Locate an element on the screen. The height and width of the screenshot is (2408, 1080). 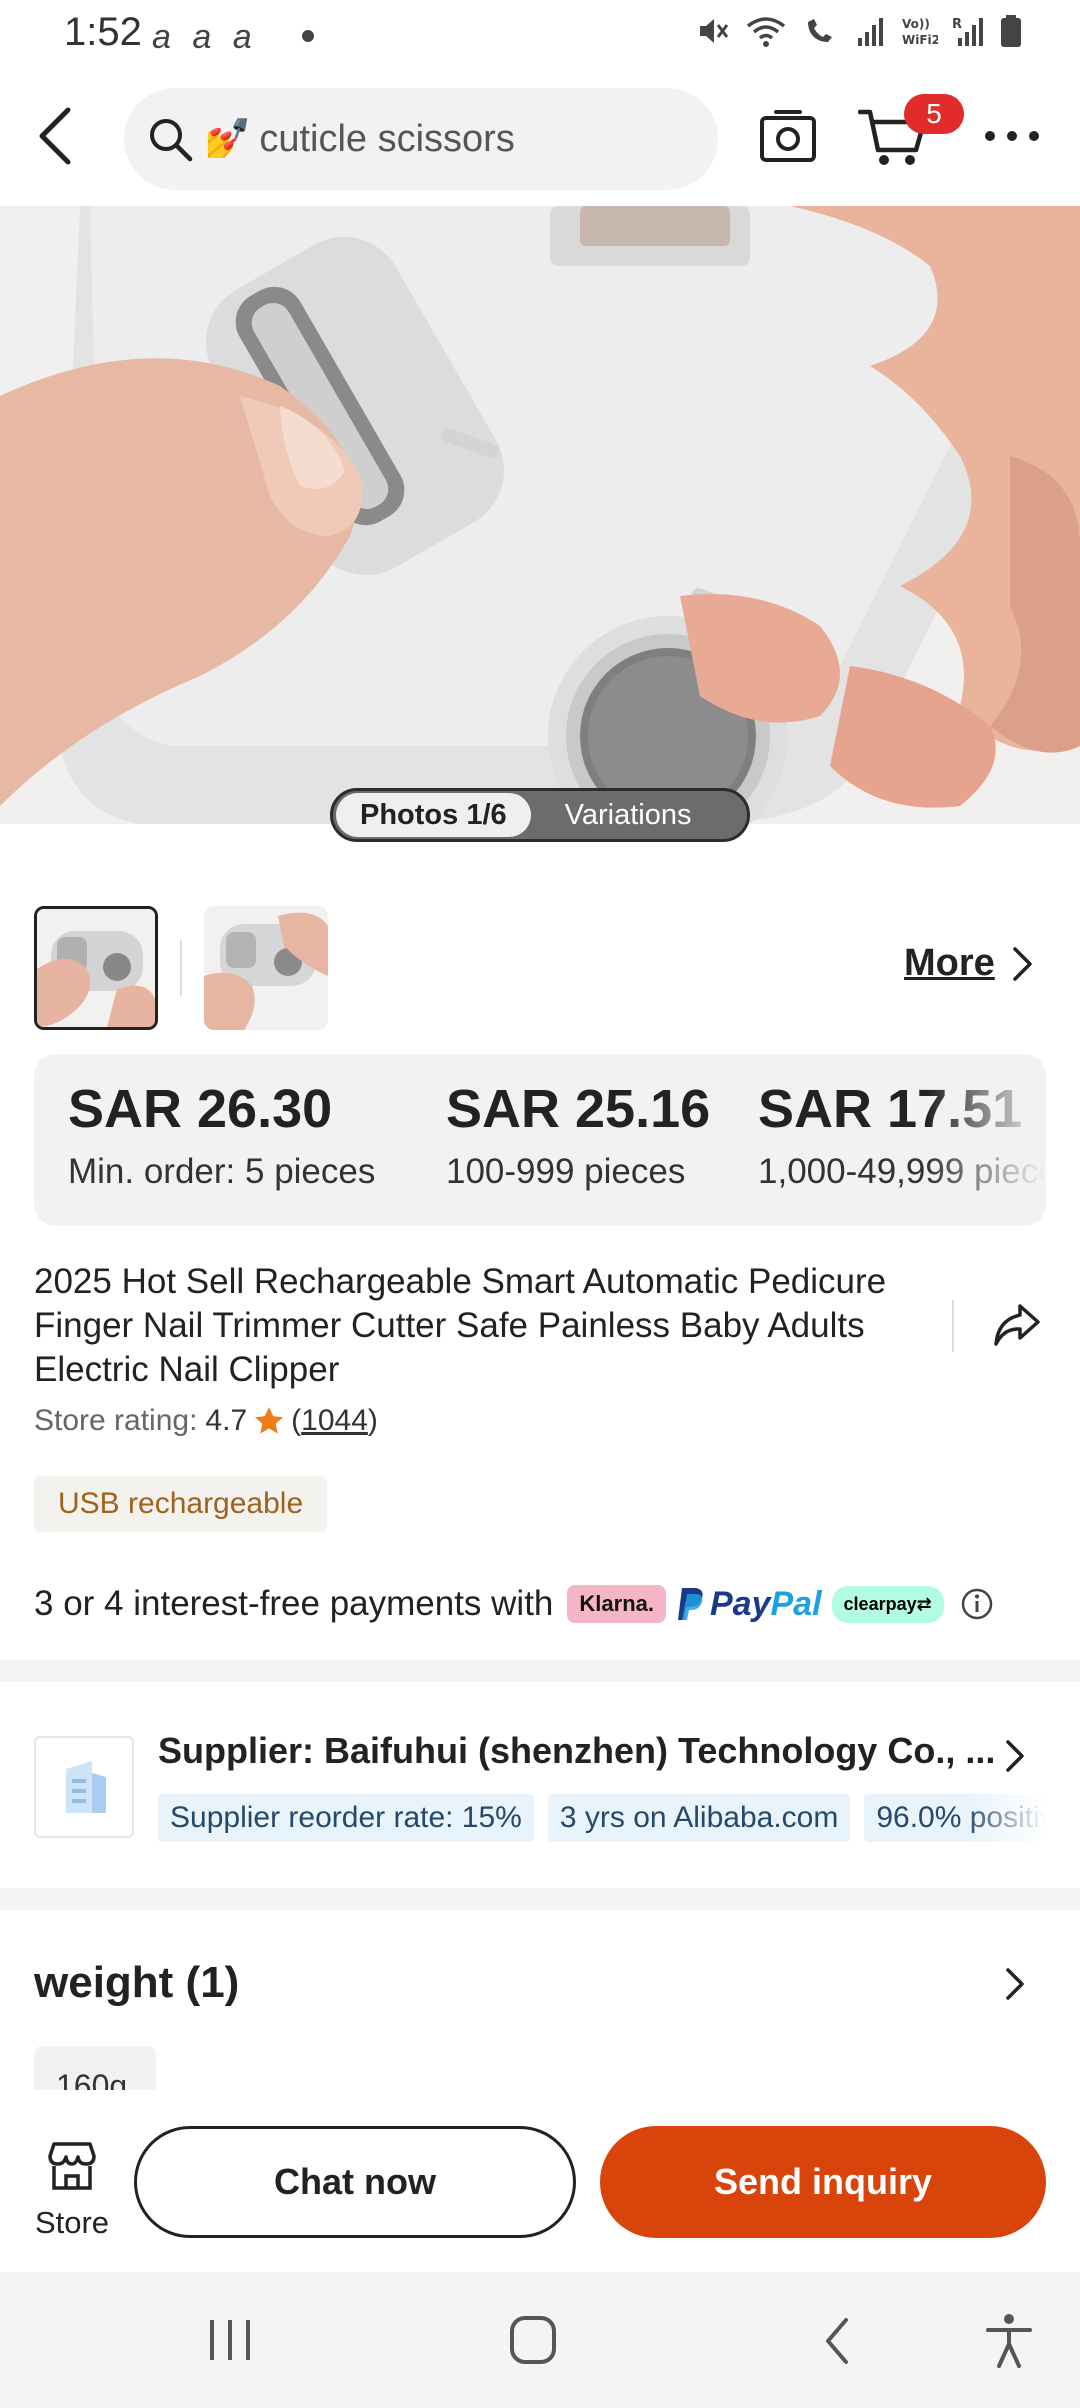
tab-variations: Variations is located at coordinates (628, 815).